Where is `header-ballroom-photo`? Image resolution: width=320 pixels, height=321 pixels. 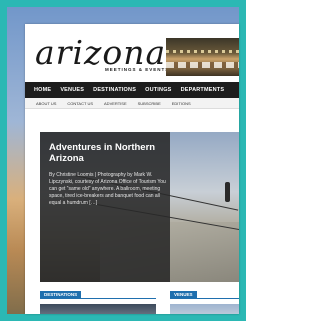
header-ballroom-photo is located at coordinates (202, 57).